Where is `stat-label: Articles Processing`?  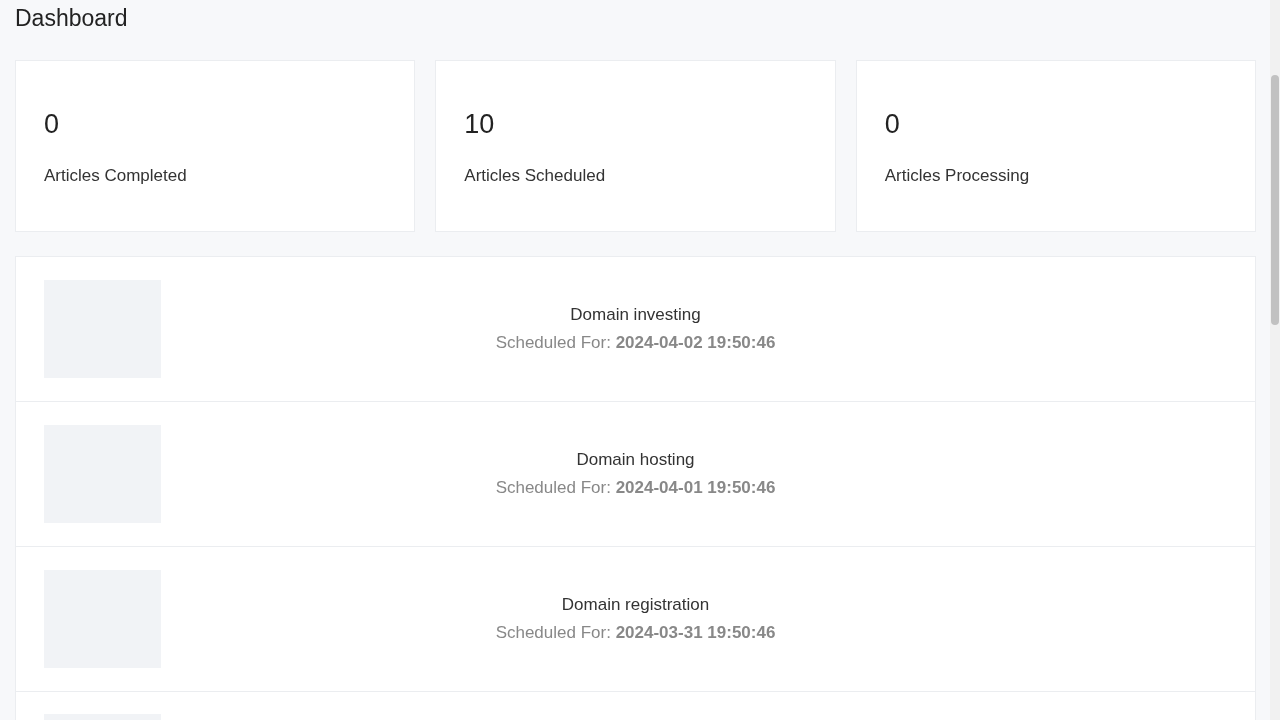
stat-label: Articles Processing is located at coordinates (957, 176).